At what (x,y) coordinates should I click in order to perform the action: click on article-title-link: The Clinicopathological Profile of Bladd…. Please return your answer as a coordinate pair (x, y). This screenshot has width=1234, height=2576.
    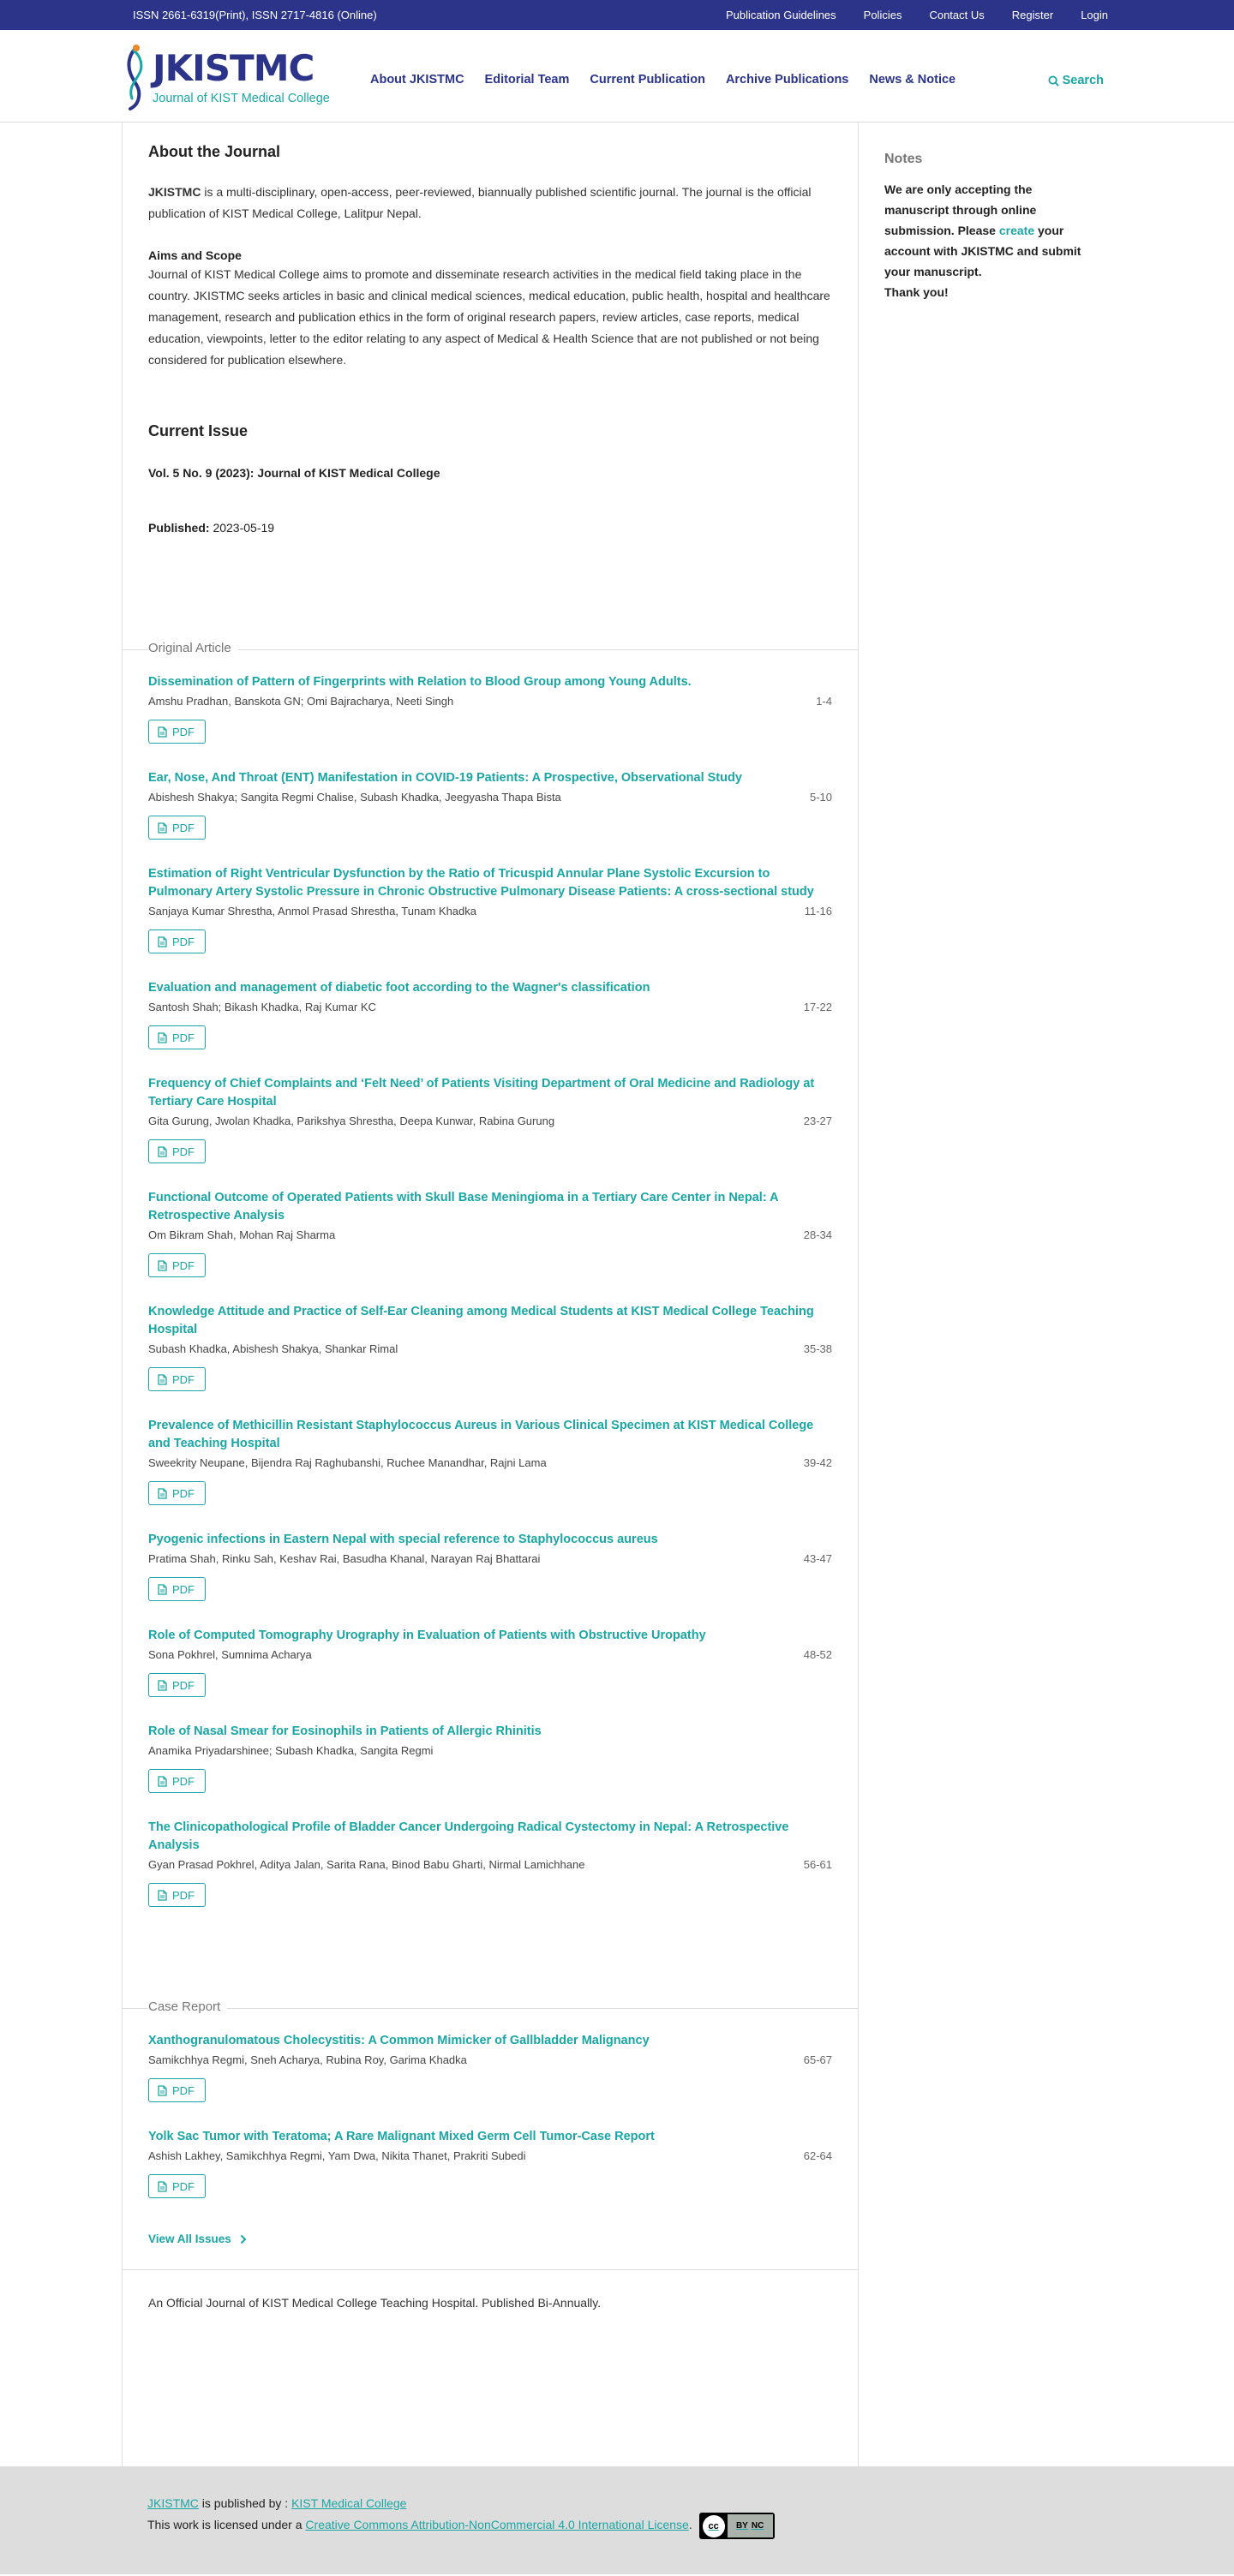
    Looking at the image, I should click on (468, 1836).